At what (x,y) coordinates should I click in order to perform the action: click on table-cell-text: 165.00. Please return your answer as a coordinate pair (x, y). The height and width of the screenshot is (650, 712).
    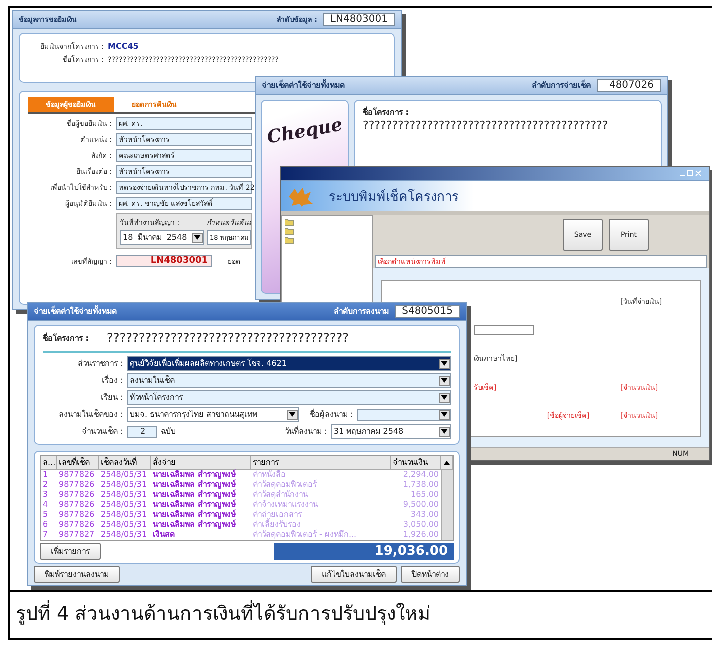
    Looking at the image, I should click on (425, 495).